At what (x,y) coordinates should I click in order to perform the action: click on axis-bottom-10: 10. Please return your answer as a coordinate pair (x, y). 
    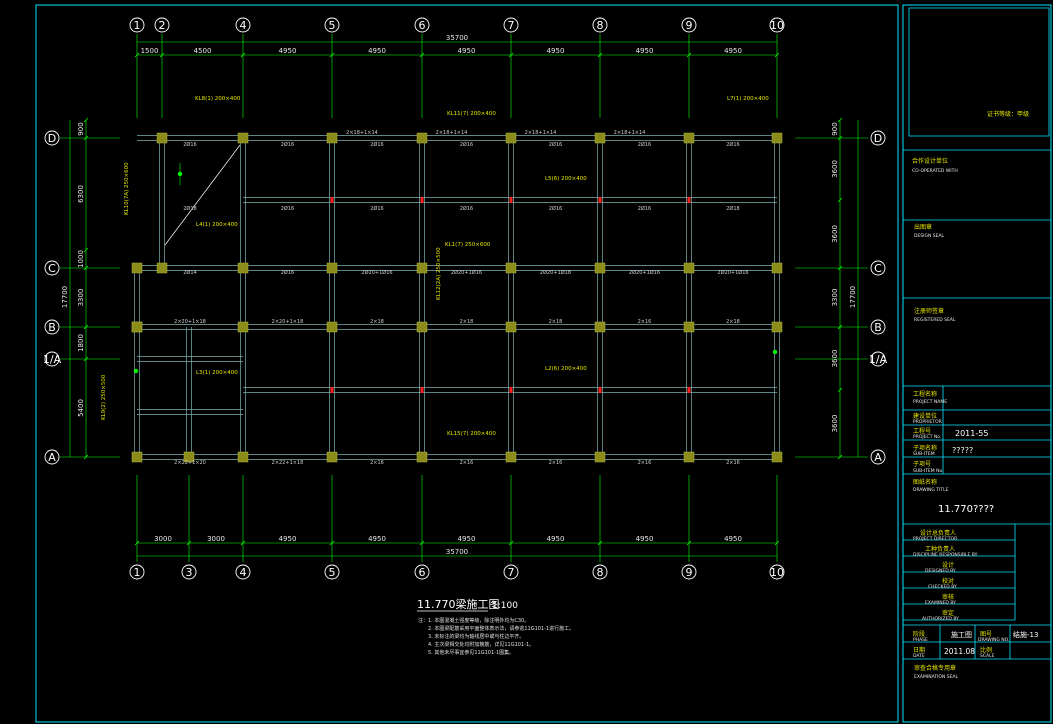
    Looking at the image, I should click on (777, 572).